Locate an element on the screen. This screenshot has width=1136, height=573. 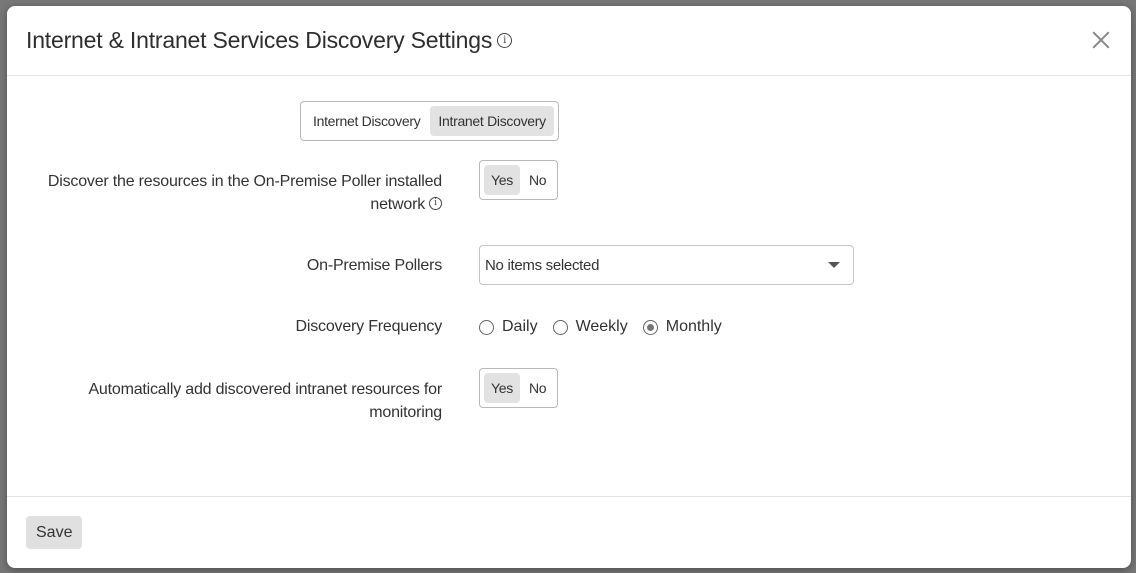
frequency-monthly-radio: Monthly is located at coordinates (682, 327).